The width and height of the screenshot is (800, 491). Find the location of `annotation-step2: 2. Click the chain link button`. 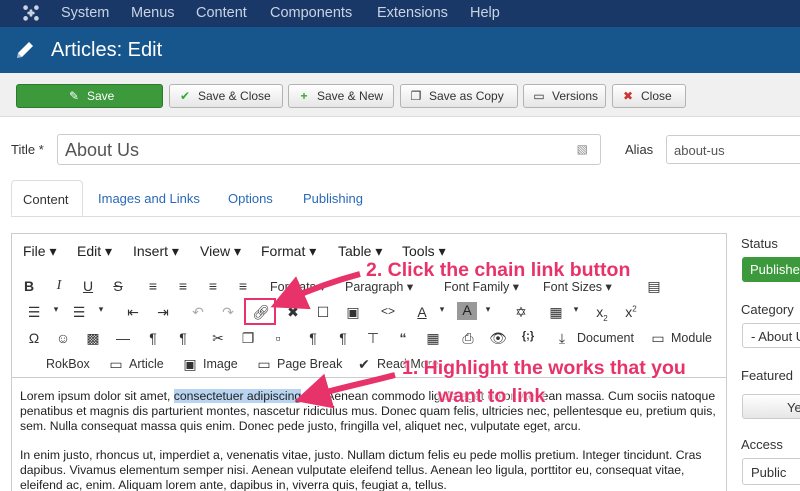

annotation-step2: 2. Click the chain link button is located at coordinates (498, 270).